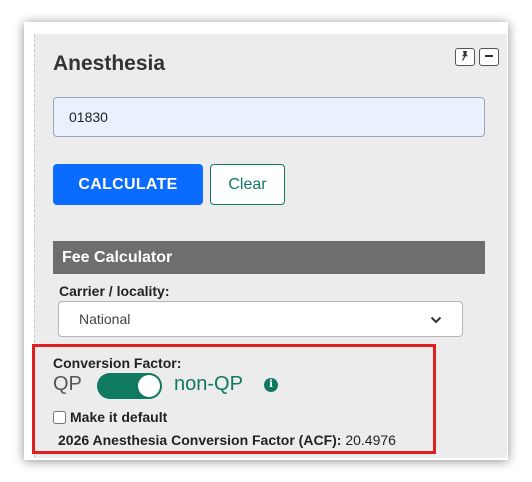 The width and height of the screenshot is (532, 482). What do you see at coordinates (269, 257) in the screenshot?
I see `fee-calculator-header: Fee Calculator` at bounding box center [269, 257].